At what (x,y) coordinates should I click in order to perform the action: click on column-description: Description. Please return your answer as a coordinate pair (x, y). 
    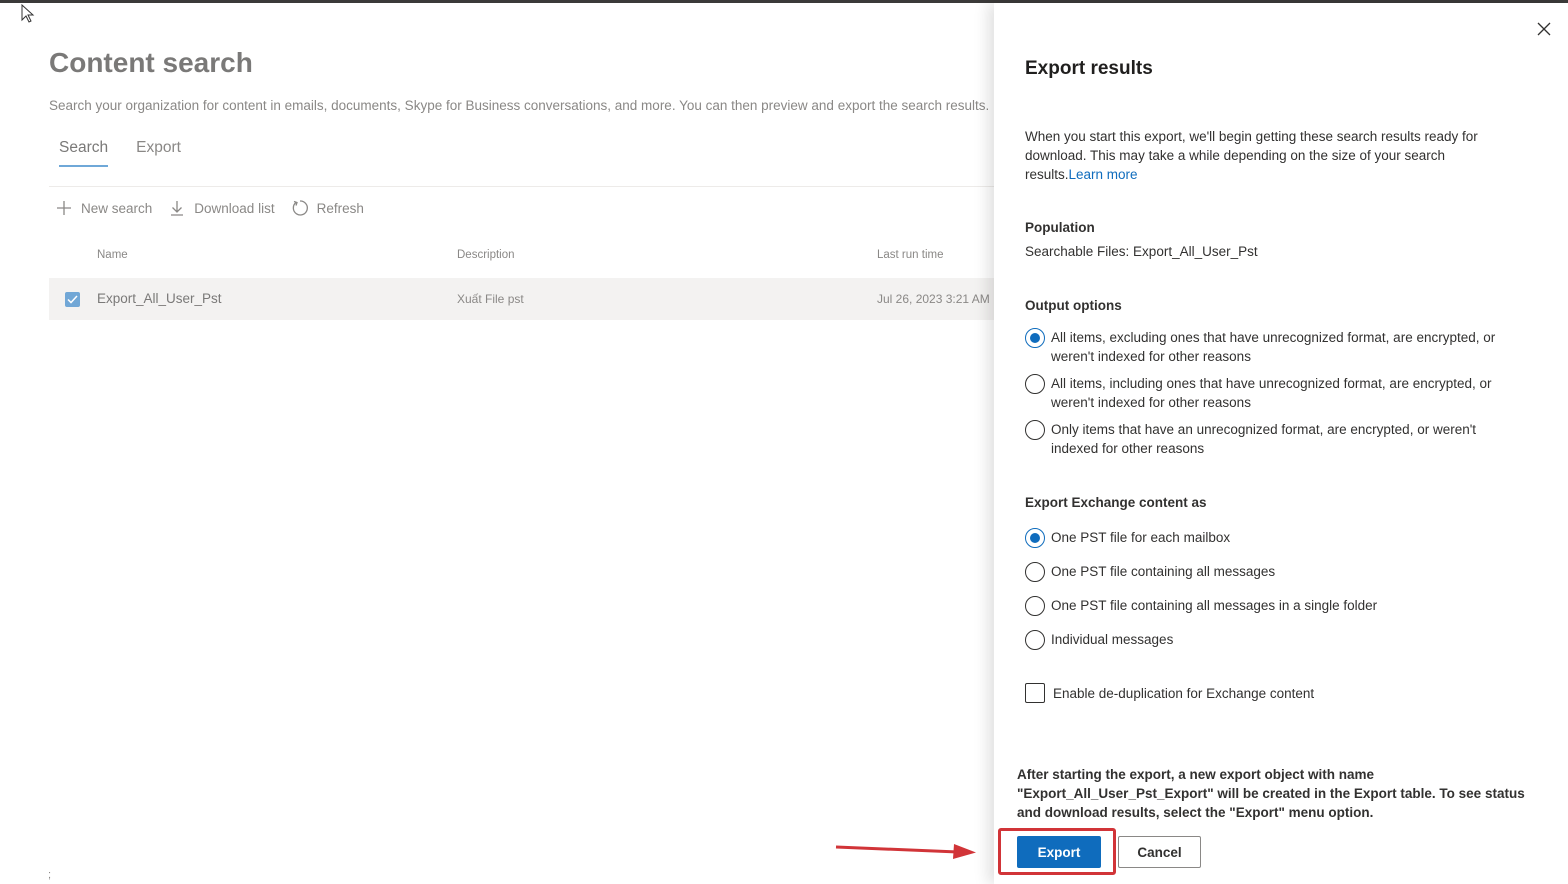
    Looking at the image, I should click on (486, 255).